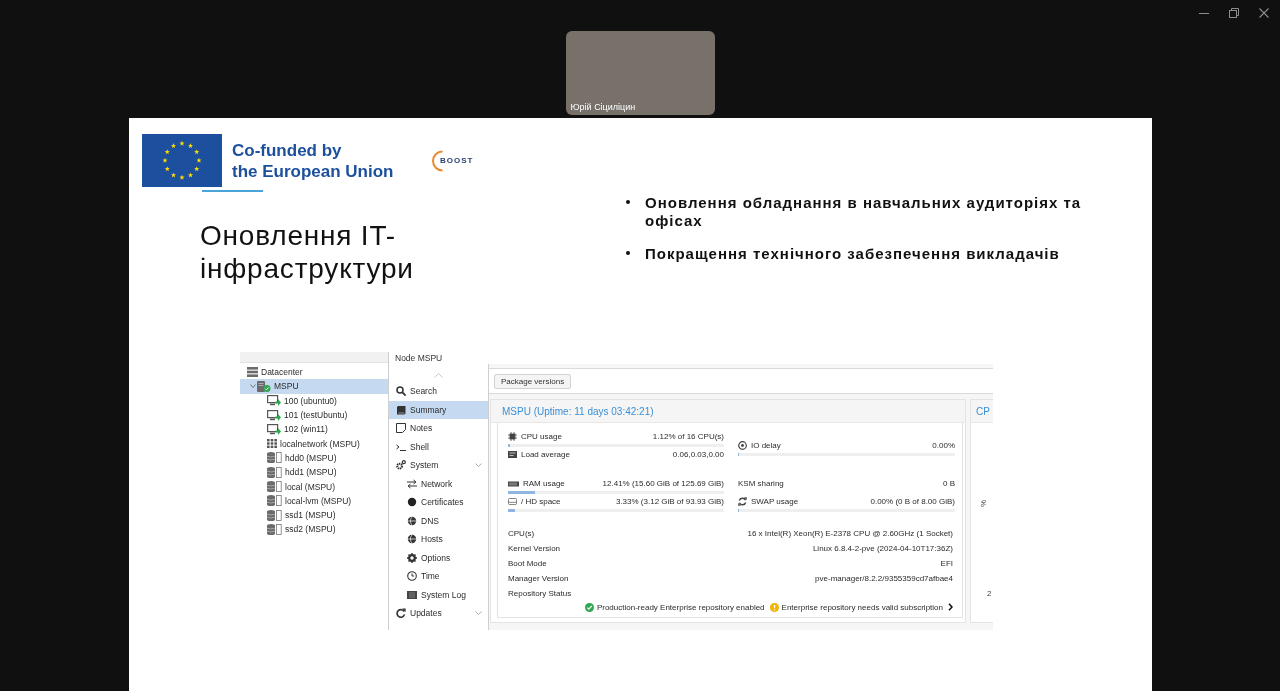 This screenshot has height=691, width=1280. I want to click on tree-item: MSPU, so click(314, 386).